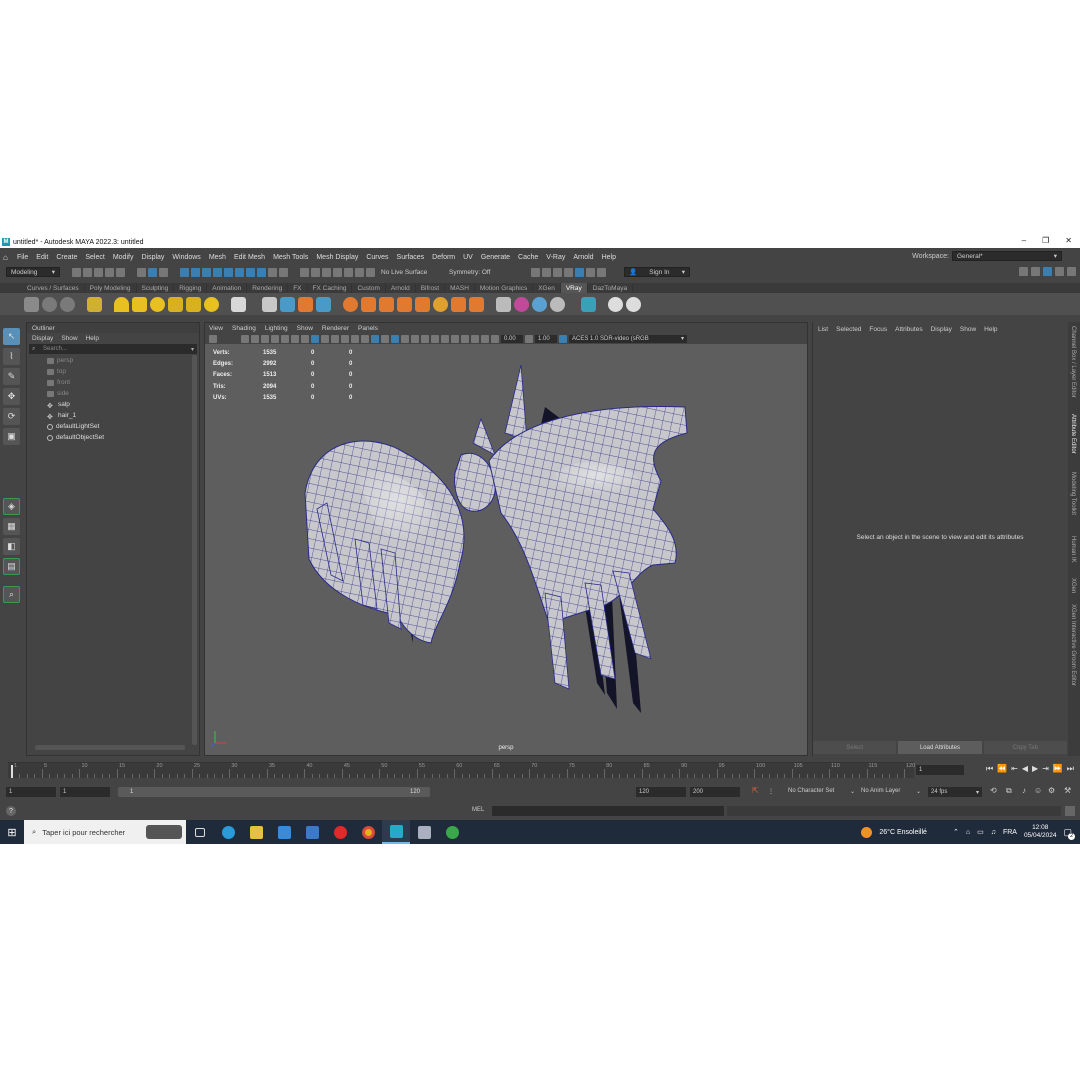 The height and width of the screenshot is (1080, 1080). I want to click on render-settings-icon, so click(568, 272).